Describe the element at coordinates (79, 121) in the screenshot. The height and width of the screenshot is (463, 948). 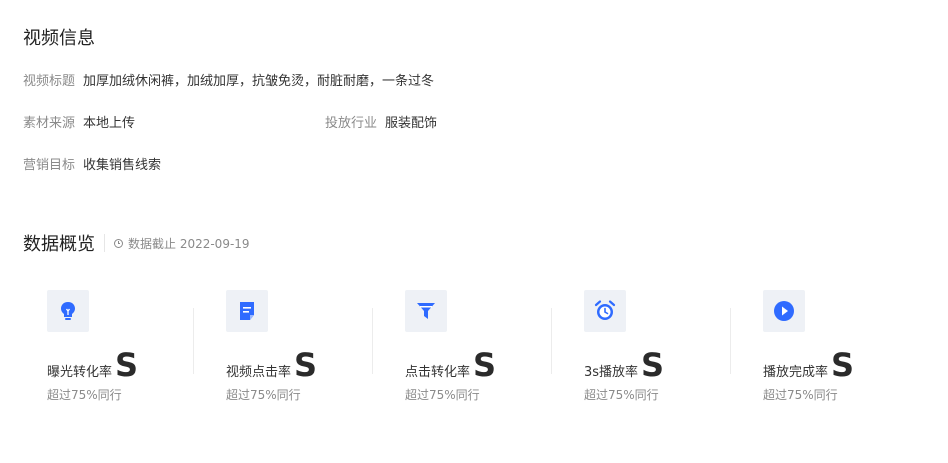
I see `material-source-row: 素材来源 本地上传` at that location.